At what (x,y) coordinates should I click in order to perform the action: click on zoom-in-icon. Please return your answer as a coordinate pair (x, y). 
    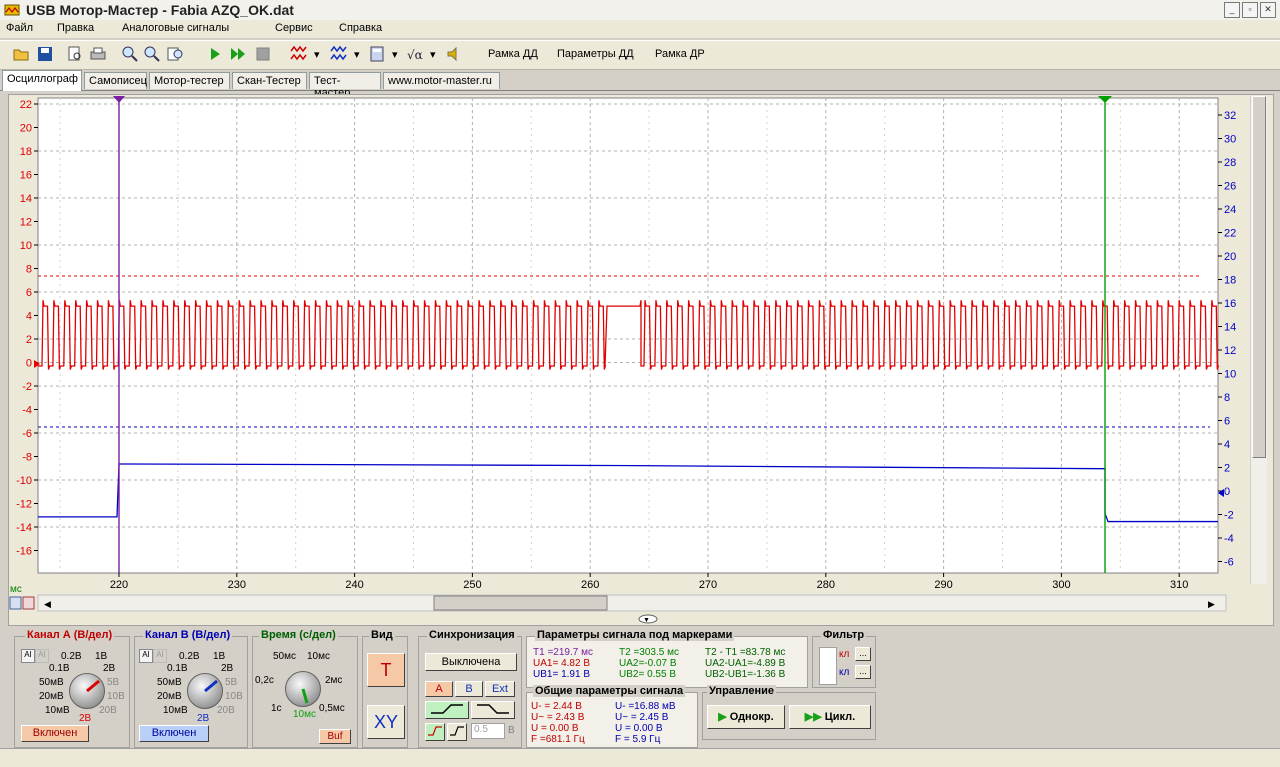
    Looking at the image, I should click on (130, 54).